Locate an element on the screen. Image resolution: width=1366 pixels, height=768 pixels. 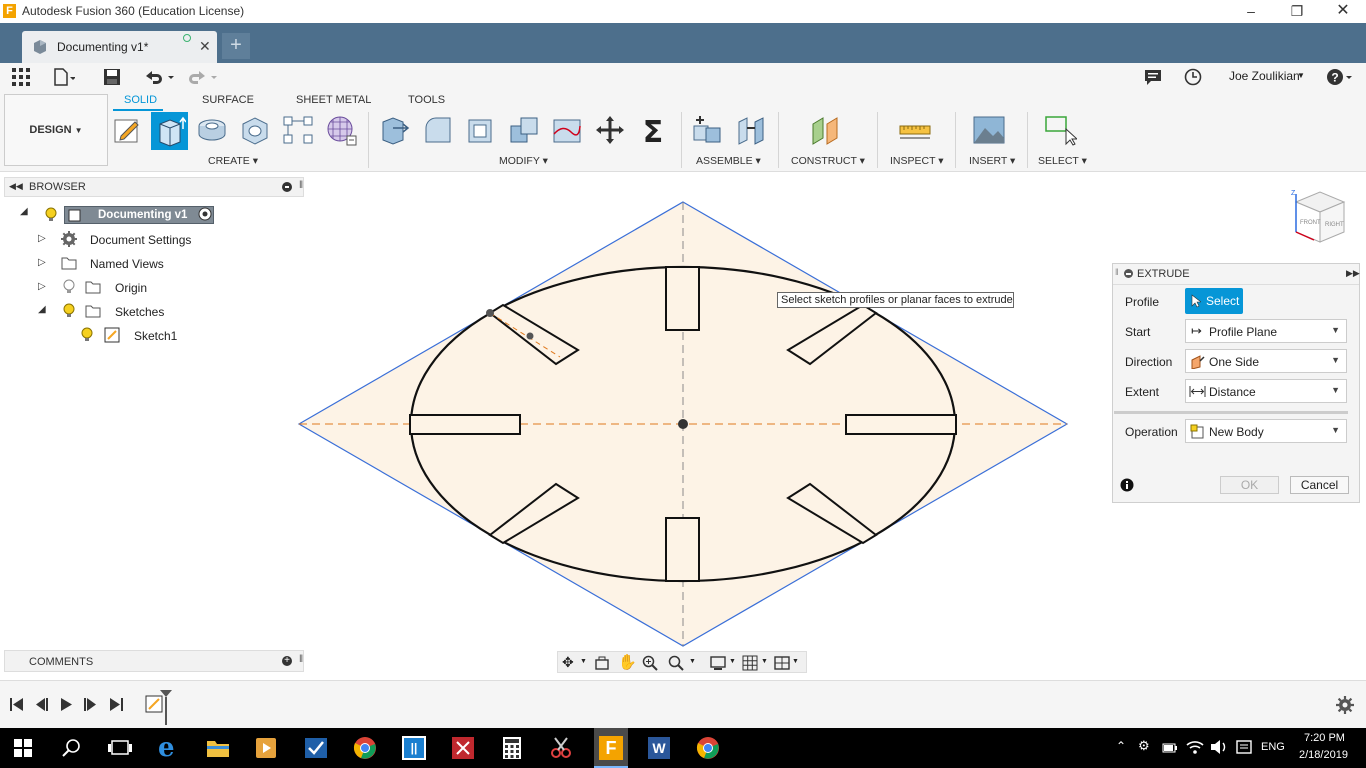
fillet-icon is located at coordinates (438, 130).